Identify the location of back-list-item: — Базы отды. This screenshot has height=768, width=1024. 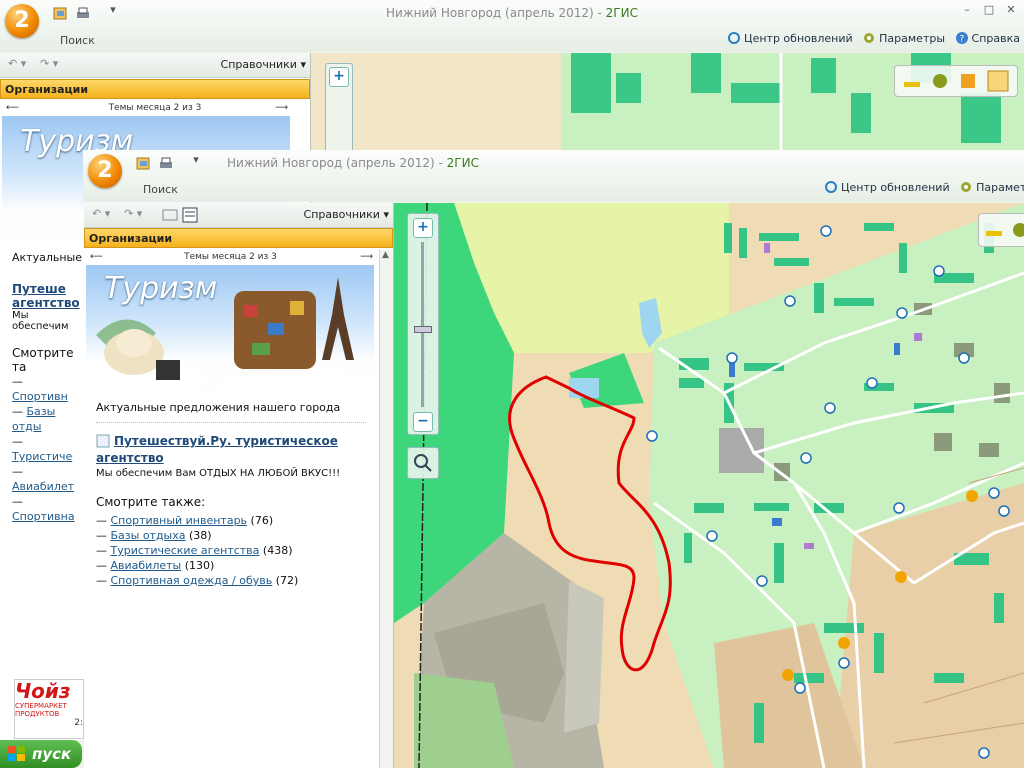
(47, 419).